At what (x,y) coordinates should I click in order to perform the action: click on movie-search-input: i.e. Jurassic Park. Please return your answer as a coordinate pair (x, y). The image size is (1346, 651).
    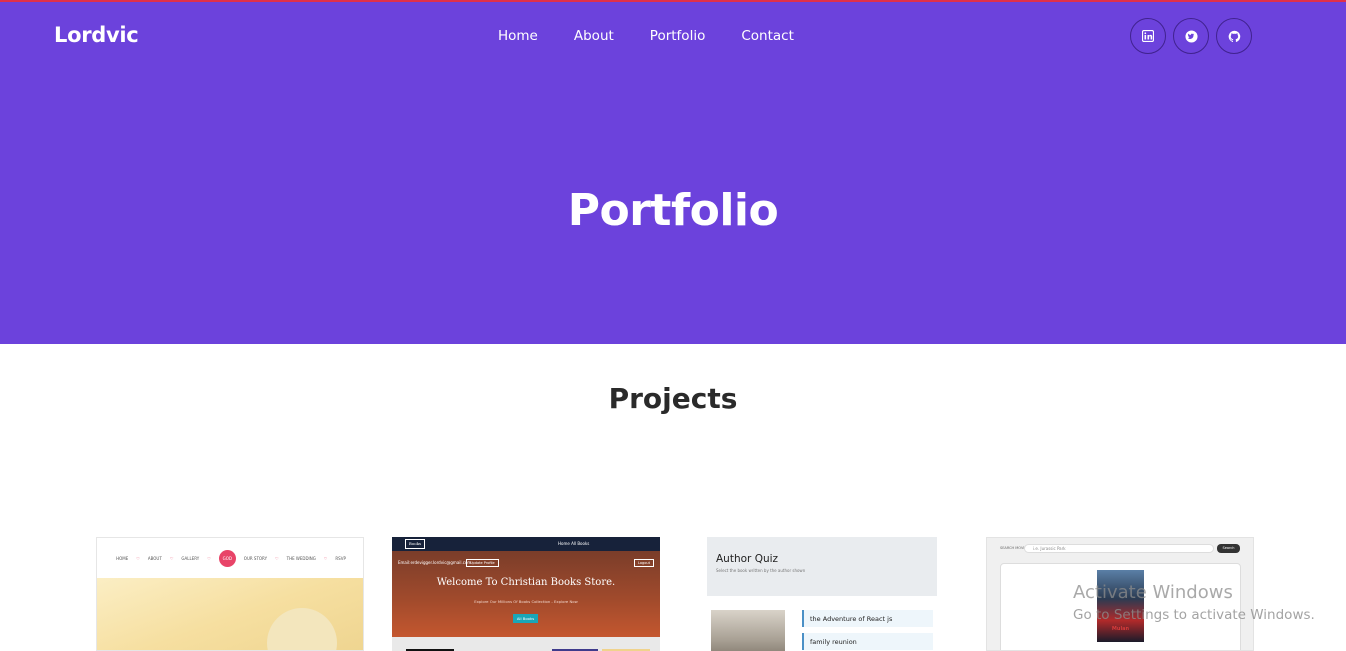
    Looking at the image, I should click on (1119, 548).